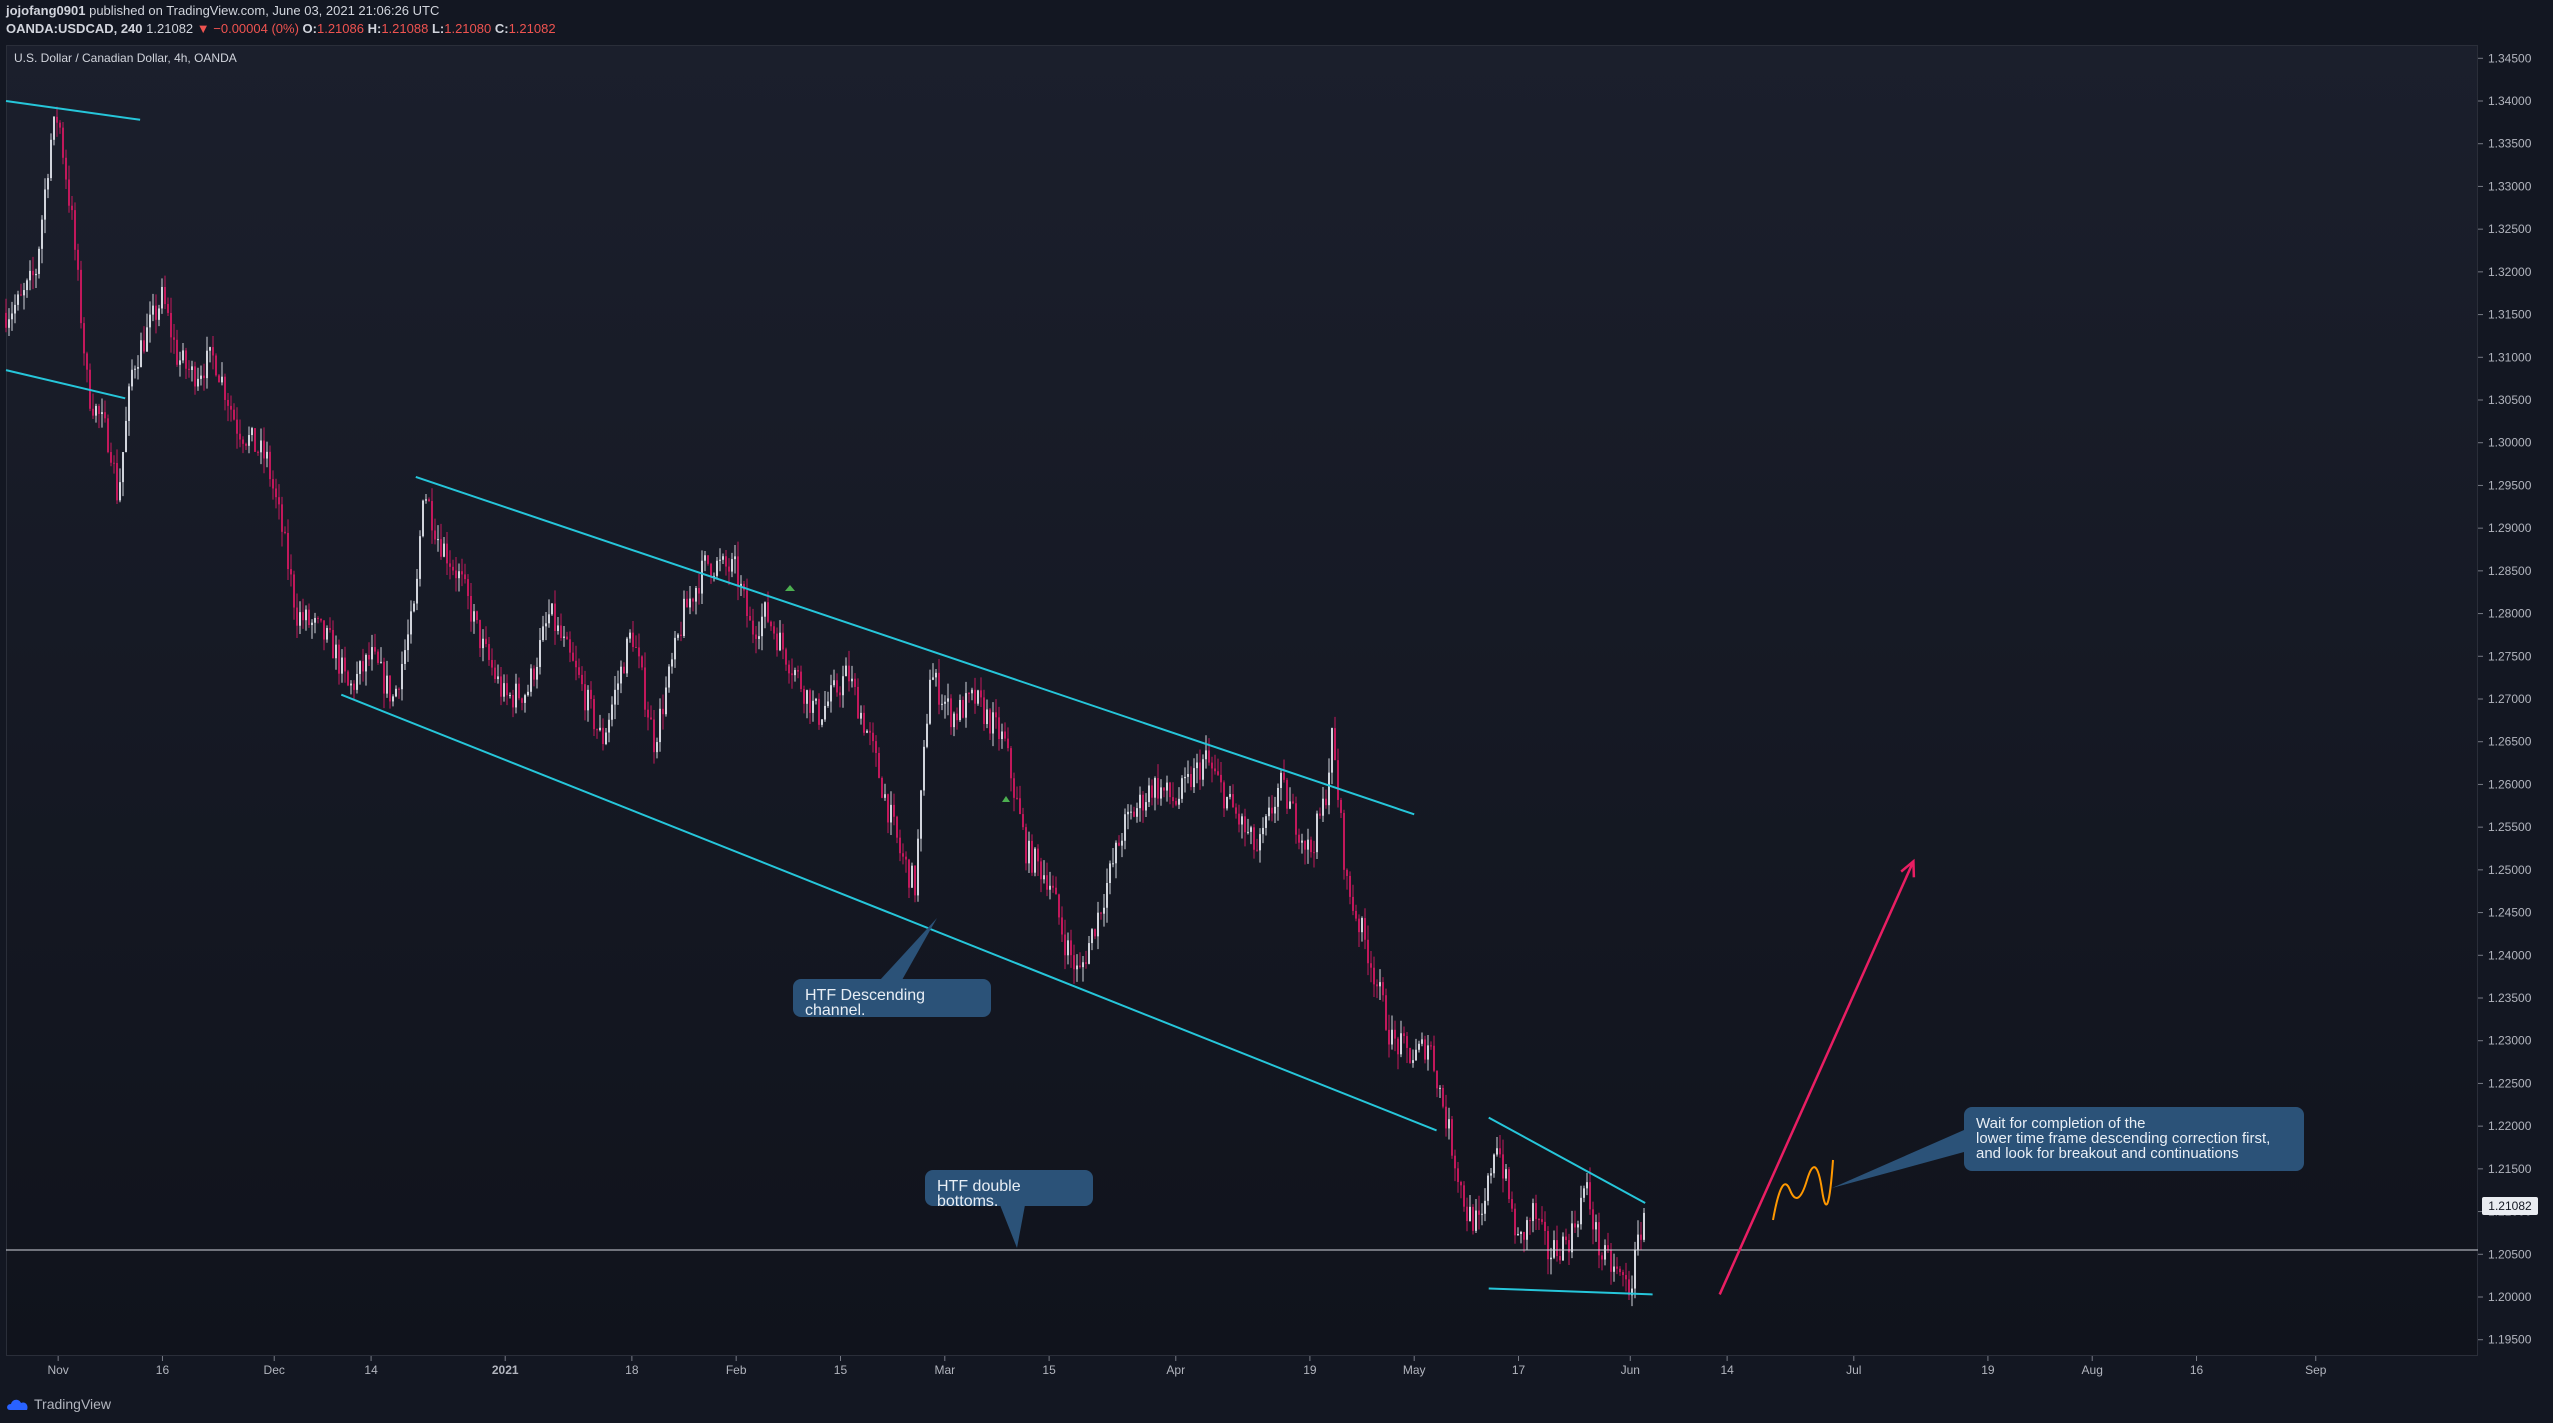  Describe the element at coordinates (979, 1194) in the screenshot. I see `double-bottom-callout-text: HTF double bottoms.` at that location.